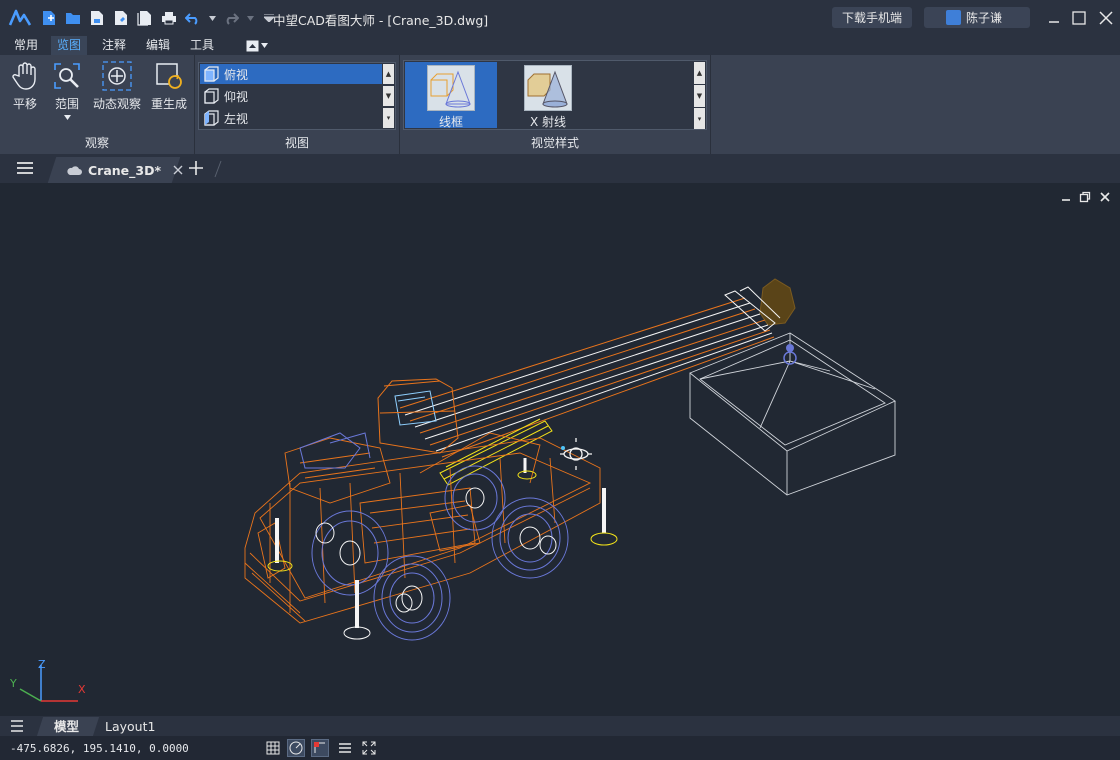  What do you see at coordinates (24, 104) in the screenshot?
I see `pan-button-label: 平移` at bounding box center [24, 104].